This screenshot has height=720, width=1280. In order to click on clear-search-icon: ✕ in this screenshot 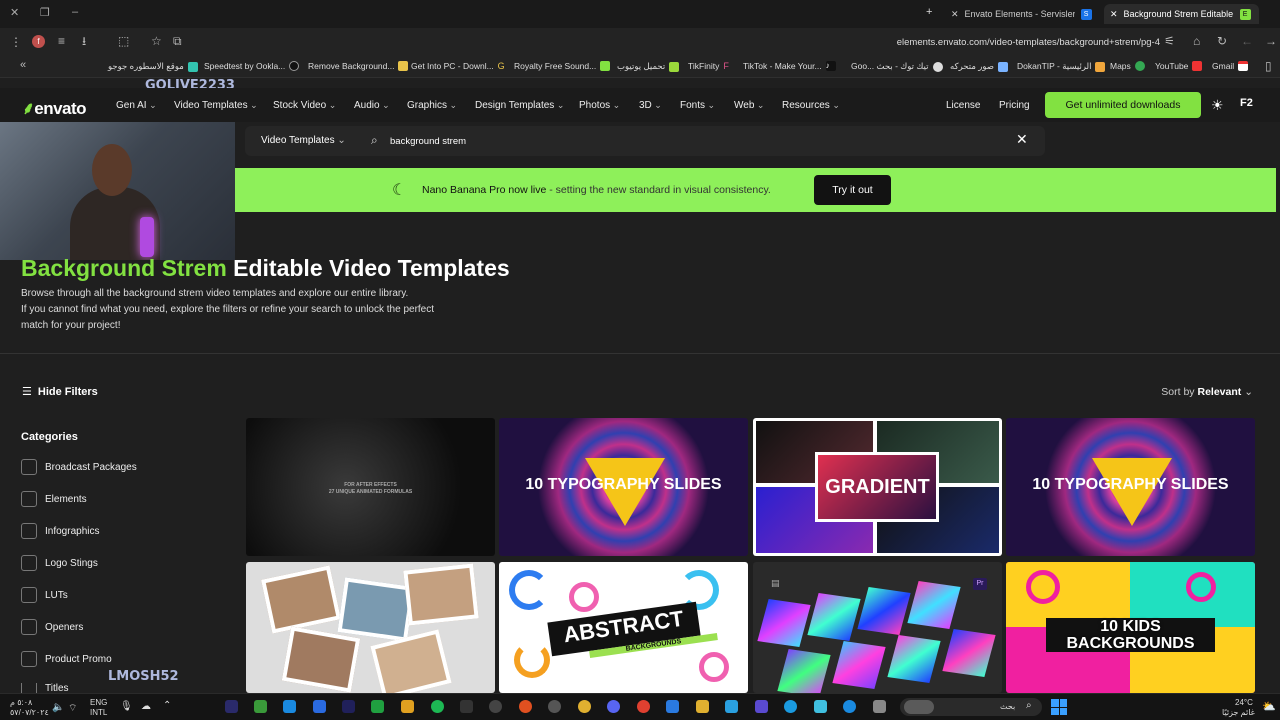, I will do `click(1022, 139)`.